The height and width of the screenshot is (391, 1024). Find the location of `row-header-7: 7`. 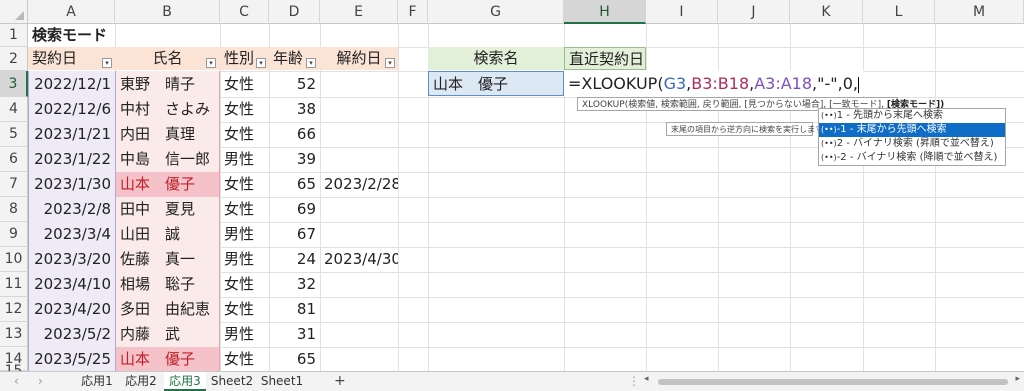

row-header-7: 7 is located at coordinates (14, 184).